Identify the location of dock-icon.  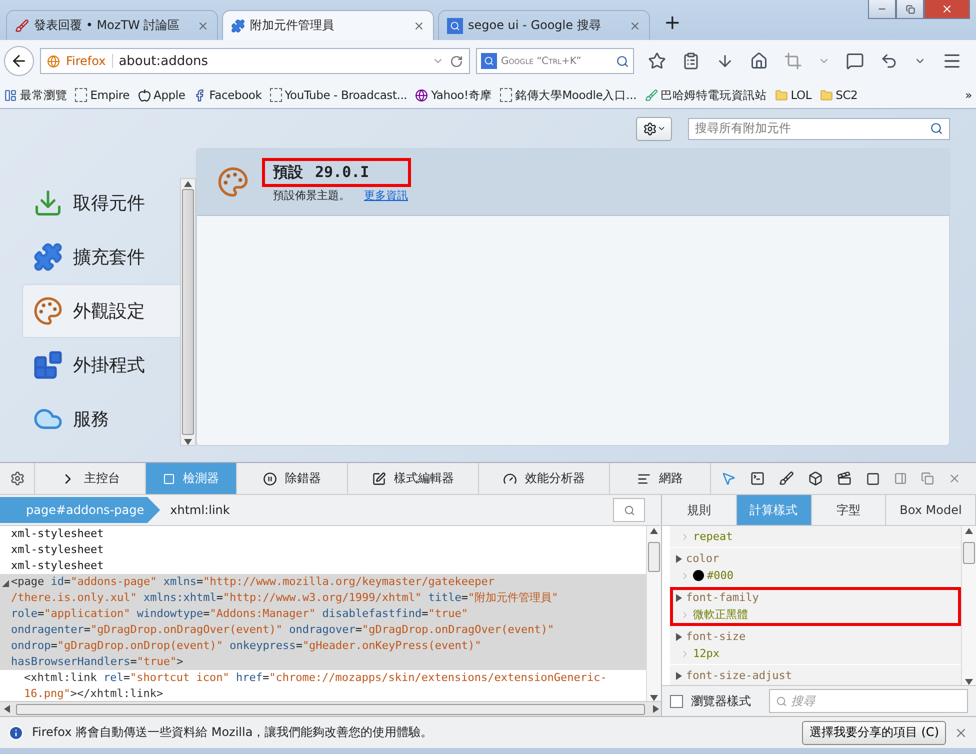
(900, 478).